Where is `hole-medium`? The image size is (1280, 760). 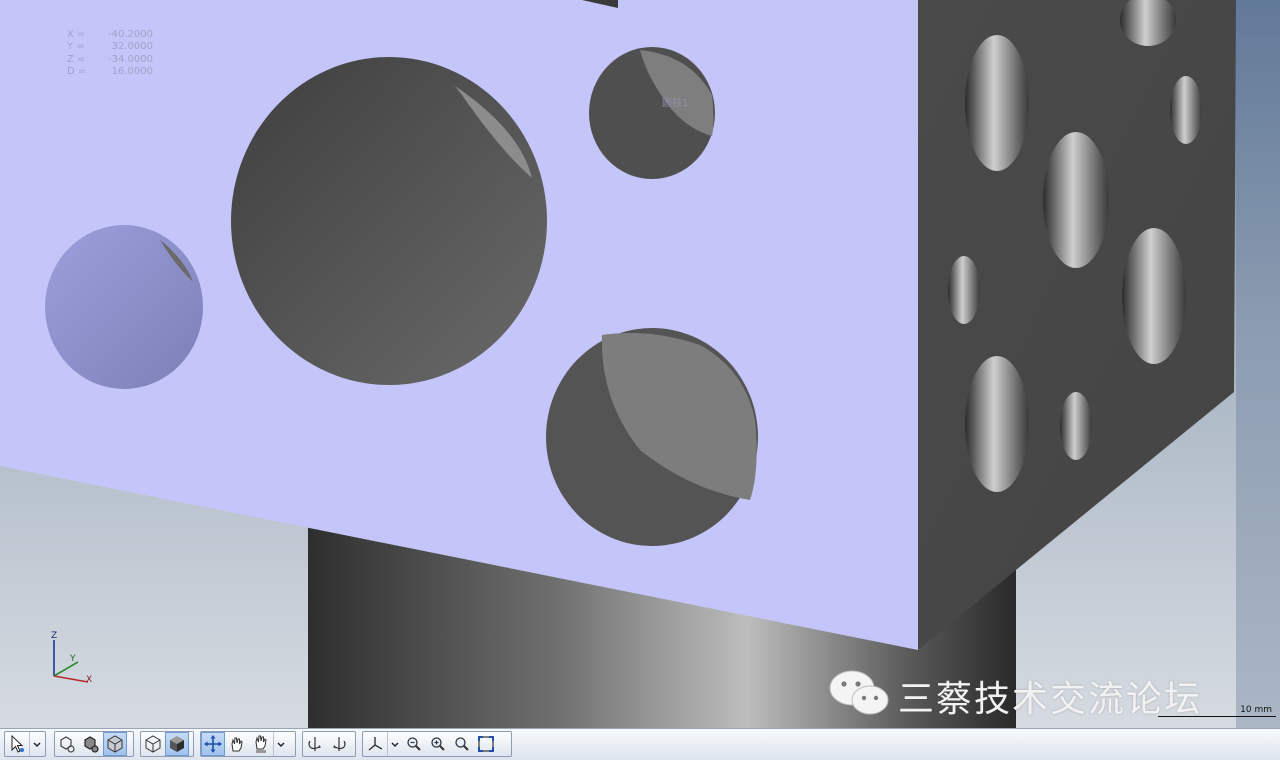
hole-medium is located at coordinates (652, 437).